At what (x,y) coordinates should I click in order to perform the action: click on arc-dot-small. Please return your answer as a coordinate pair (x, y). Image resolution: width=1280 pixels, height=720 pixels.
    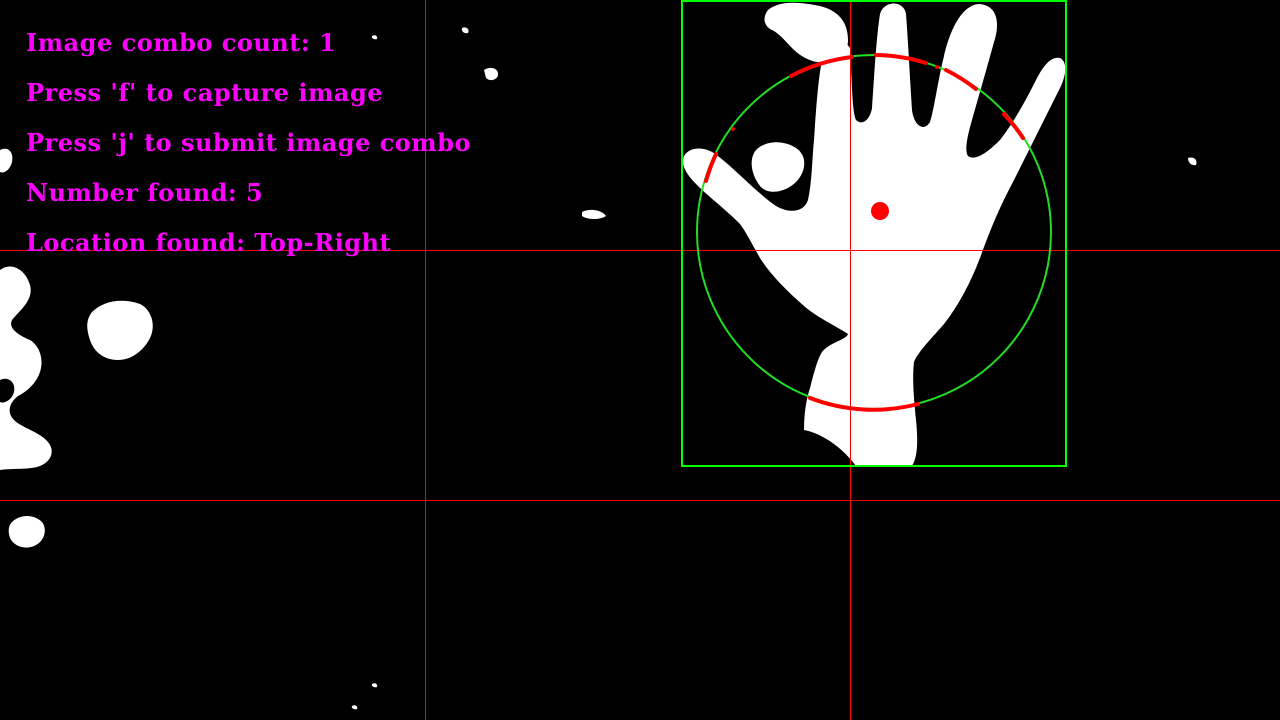
    Looking at the image, I should click on (733, 129).